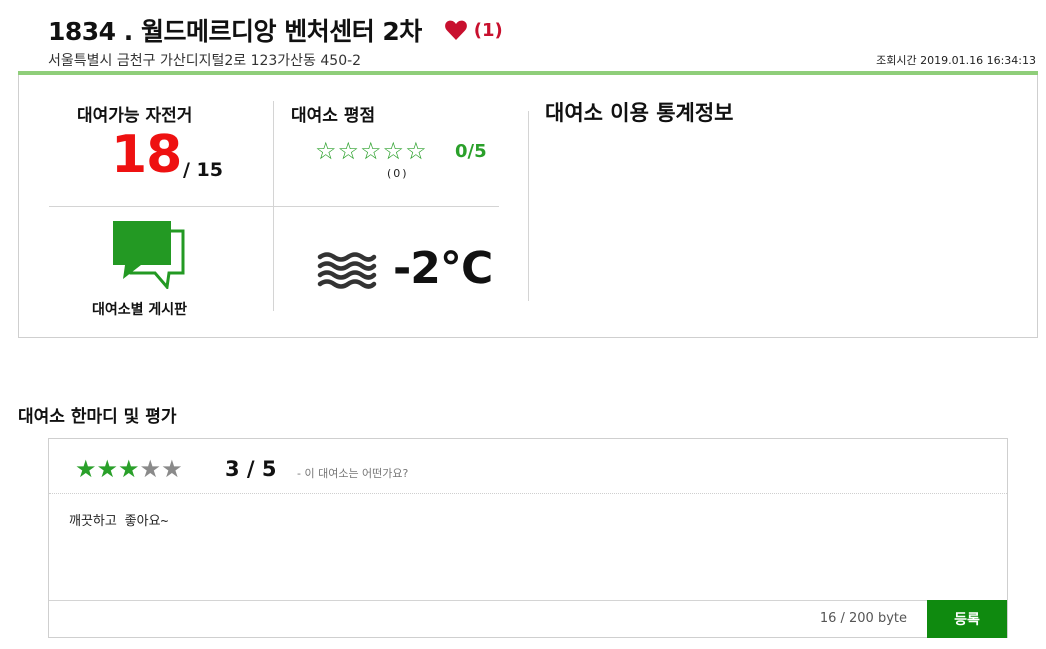 Image resolution: width=1046 pixels, height=649 pixels. Describe the element at coordinates (97, 417) in the screenshot. I see `review-section-heading: 대여소 한마디 및 평가` at that location.